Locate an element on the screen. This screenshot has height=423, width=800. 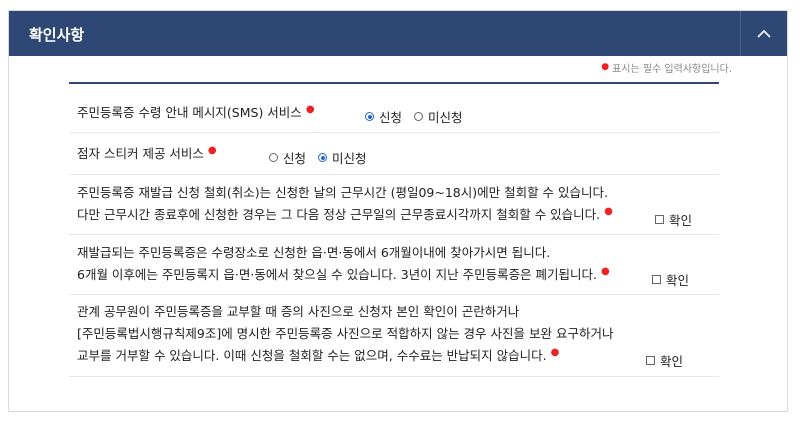
confirm-checkbox-pickup: 확인 is located at coordinates (670, 279).